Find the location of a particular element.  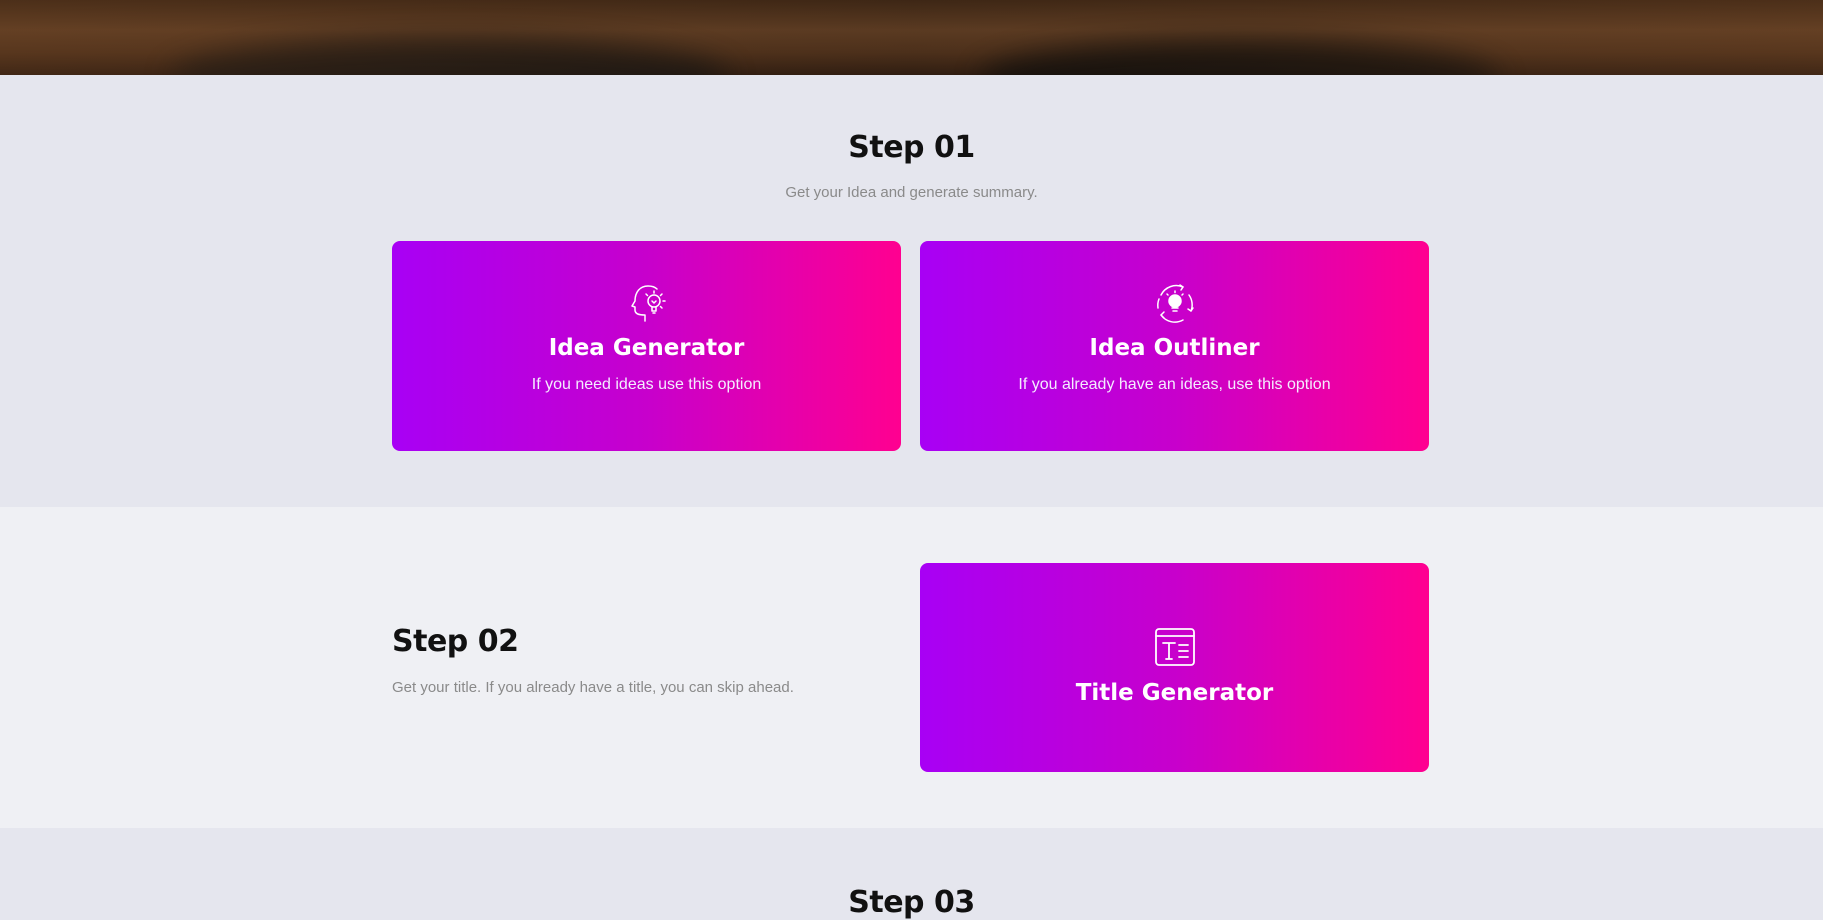

step-03-title: Step 03 is located at coordinates (911, 902).